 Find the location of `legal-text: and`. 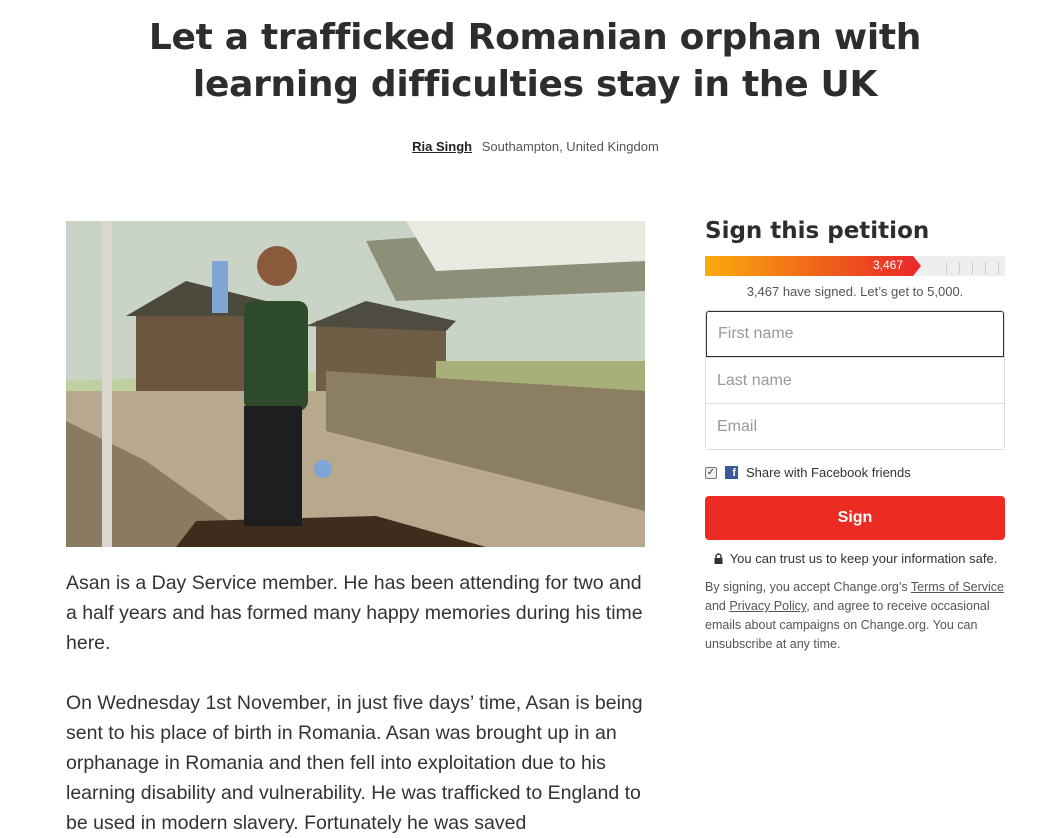

legal-text: and is located at coordinates (717, 606).